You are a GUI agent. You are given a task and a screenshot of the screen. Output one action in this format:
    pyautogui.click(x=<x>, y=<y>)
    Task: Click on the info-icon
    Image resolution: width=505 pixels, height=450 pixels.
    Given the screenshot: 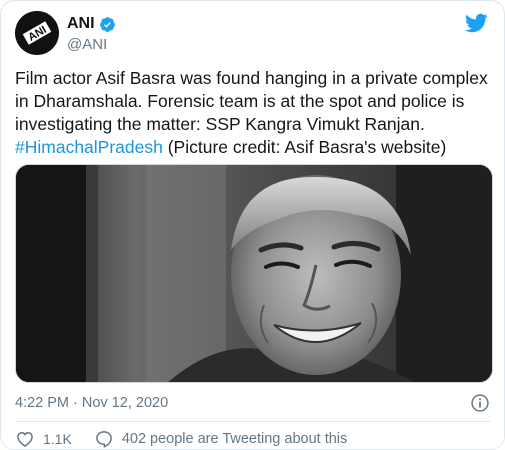 What is the action you would take?
    pyautogui.click(x=480, y=403)
    